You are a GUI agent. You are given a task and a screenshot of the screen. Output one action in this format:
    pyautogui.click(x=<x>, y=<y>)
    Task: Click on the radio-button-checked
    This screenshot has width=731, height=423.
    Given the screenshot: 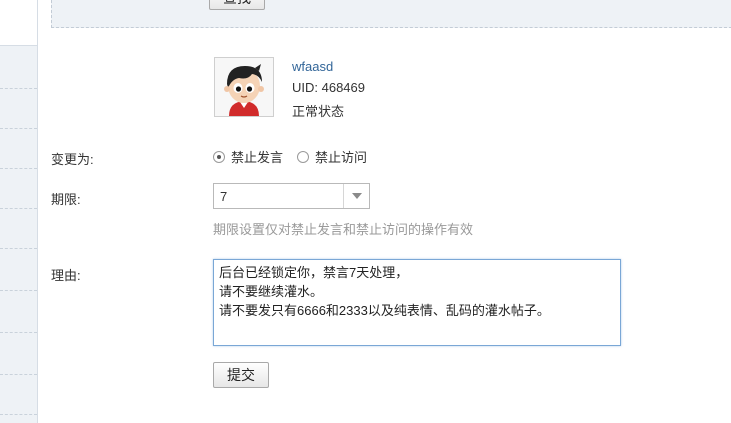 What is the action you would take?
    pyautogui.click(x=219, y=156)
    